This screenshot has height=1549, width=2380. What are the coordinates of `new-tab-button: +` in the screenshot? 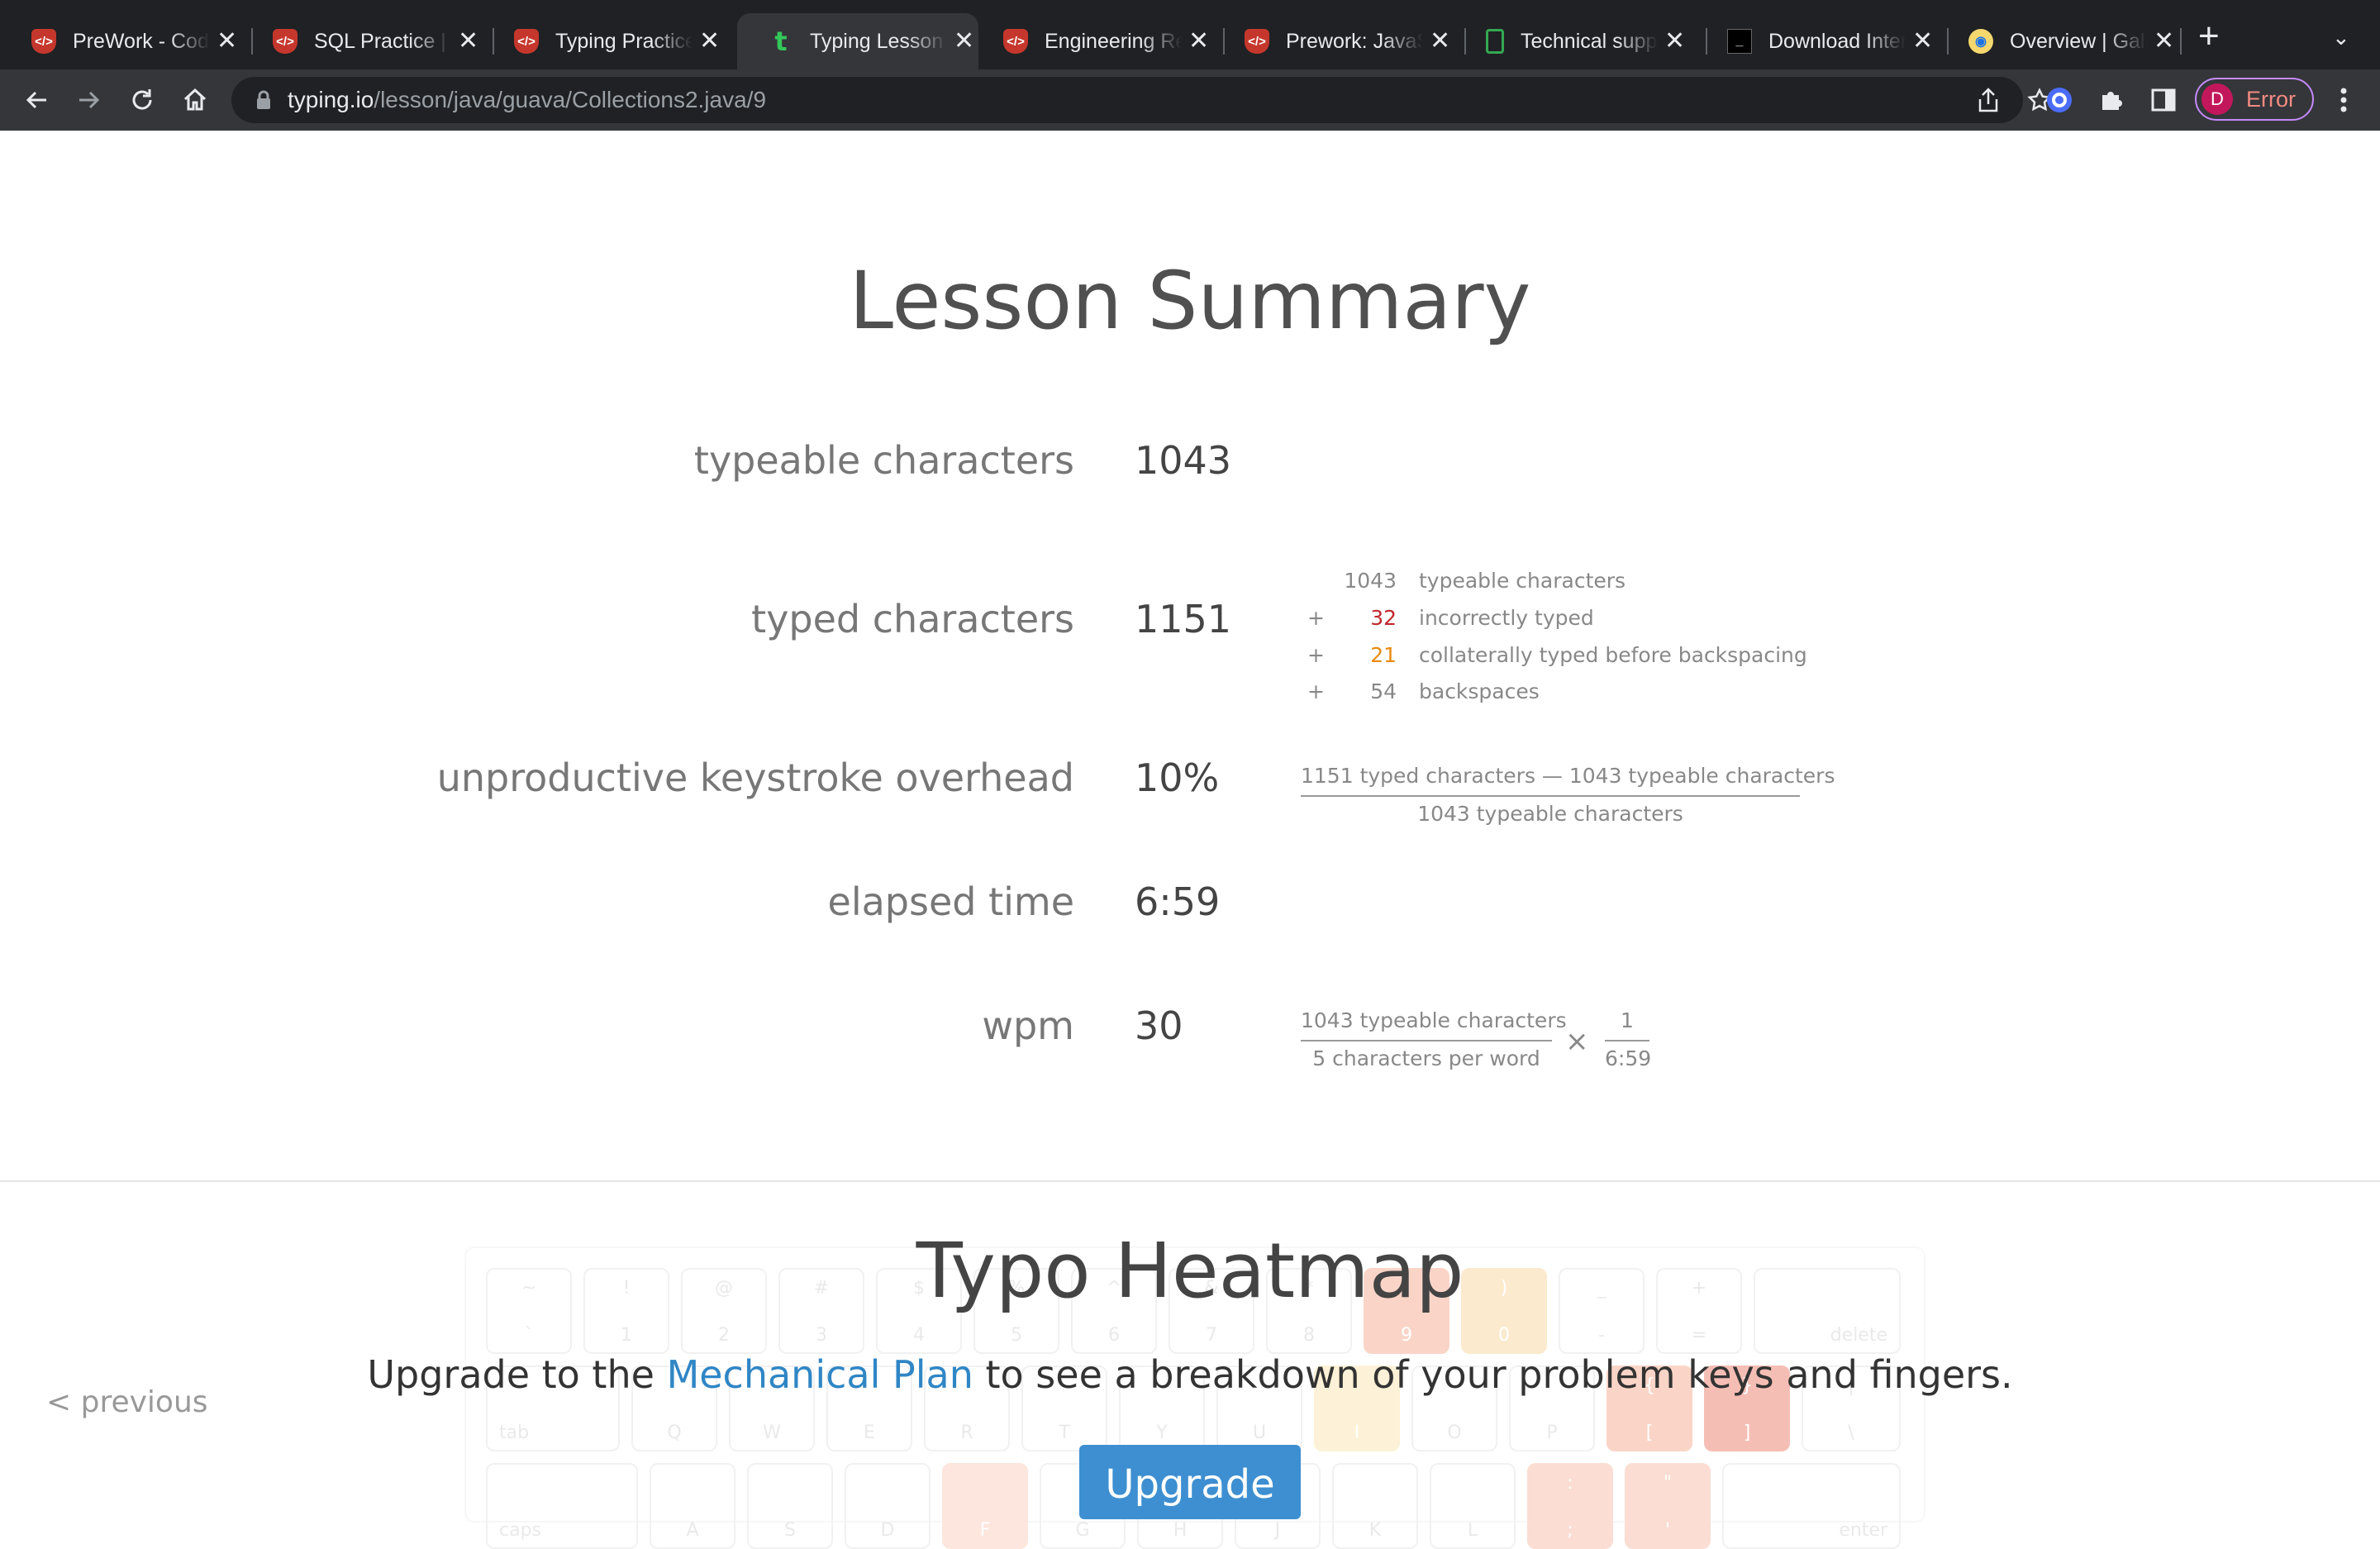 It's located at (2209, 36).